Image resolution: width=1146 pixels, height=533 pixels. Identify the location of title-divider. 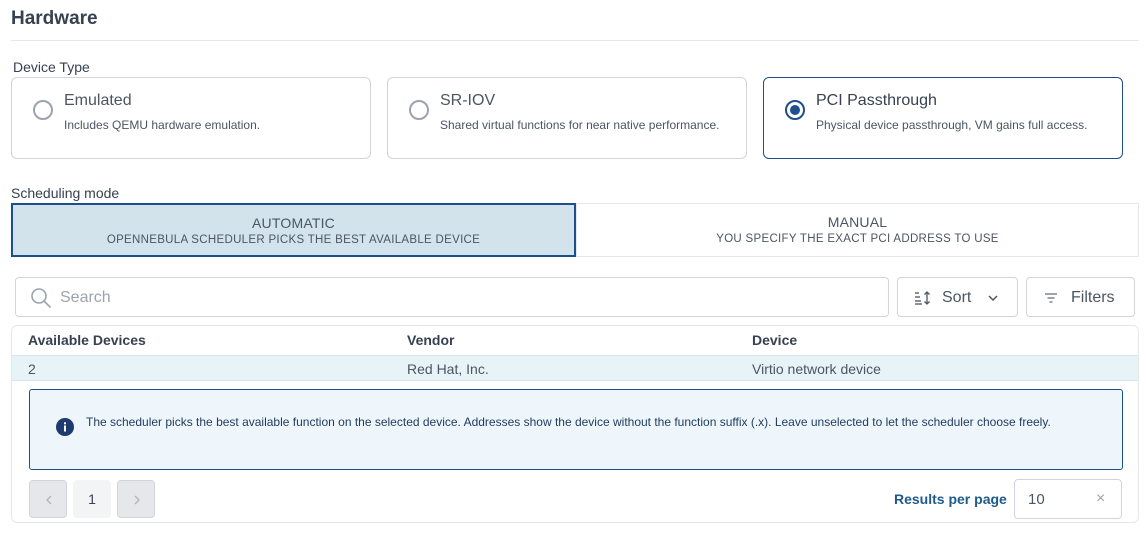
(575, 40).